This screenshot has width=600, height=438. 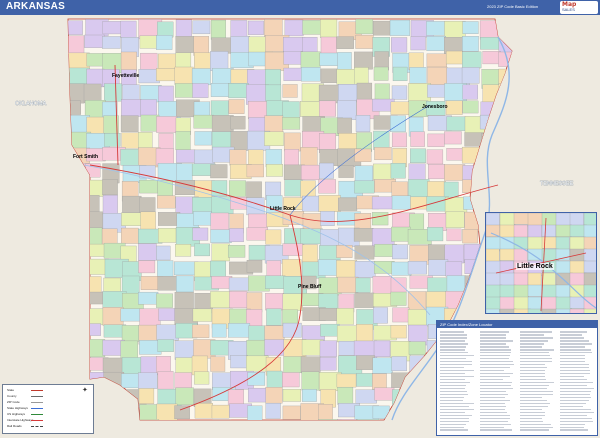 What do you see at coordinates (517, 324) in the screenshot?
I see `index-header: ZIP Code Index/Zone Locator` at bounding box center [517, 324].